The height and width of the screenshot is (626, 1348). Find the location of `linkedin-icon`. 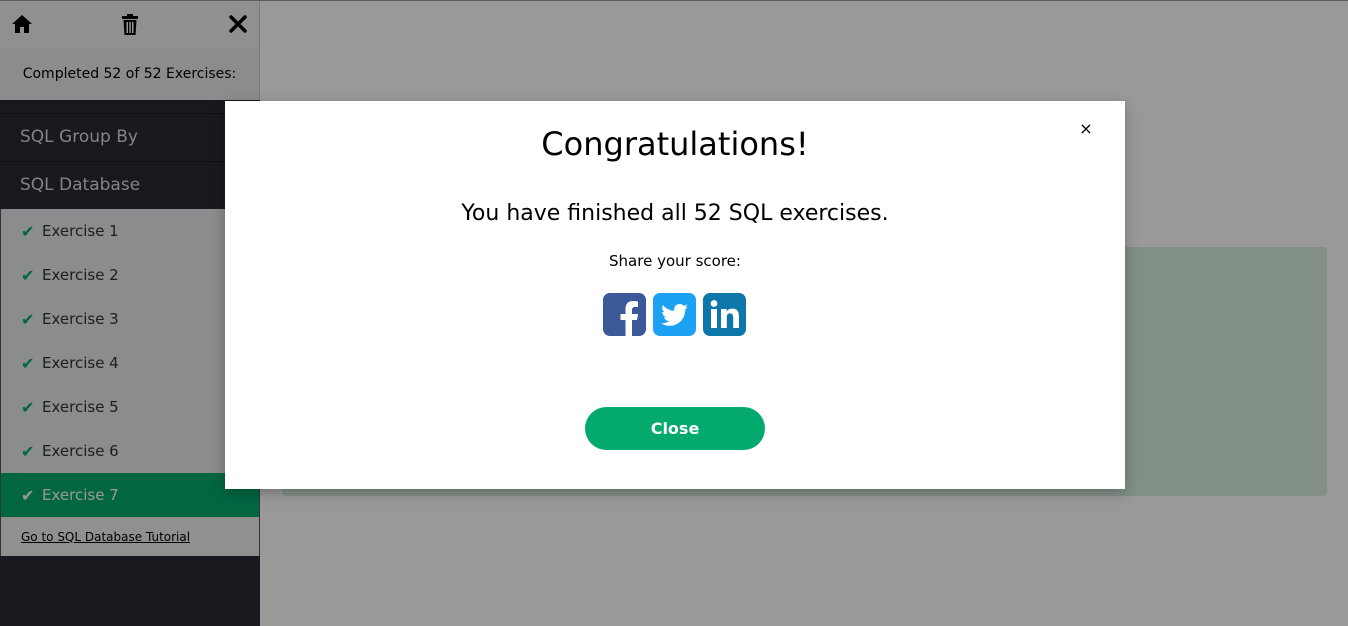

linkedin-icon is located at coordinates (724, 314).